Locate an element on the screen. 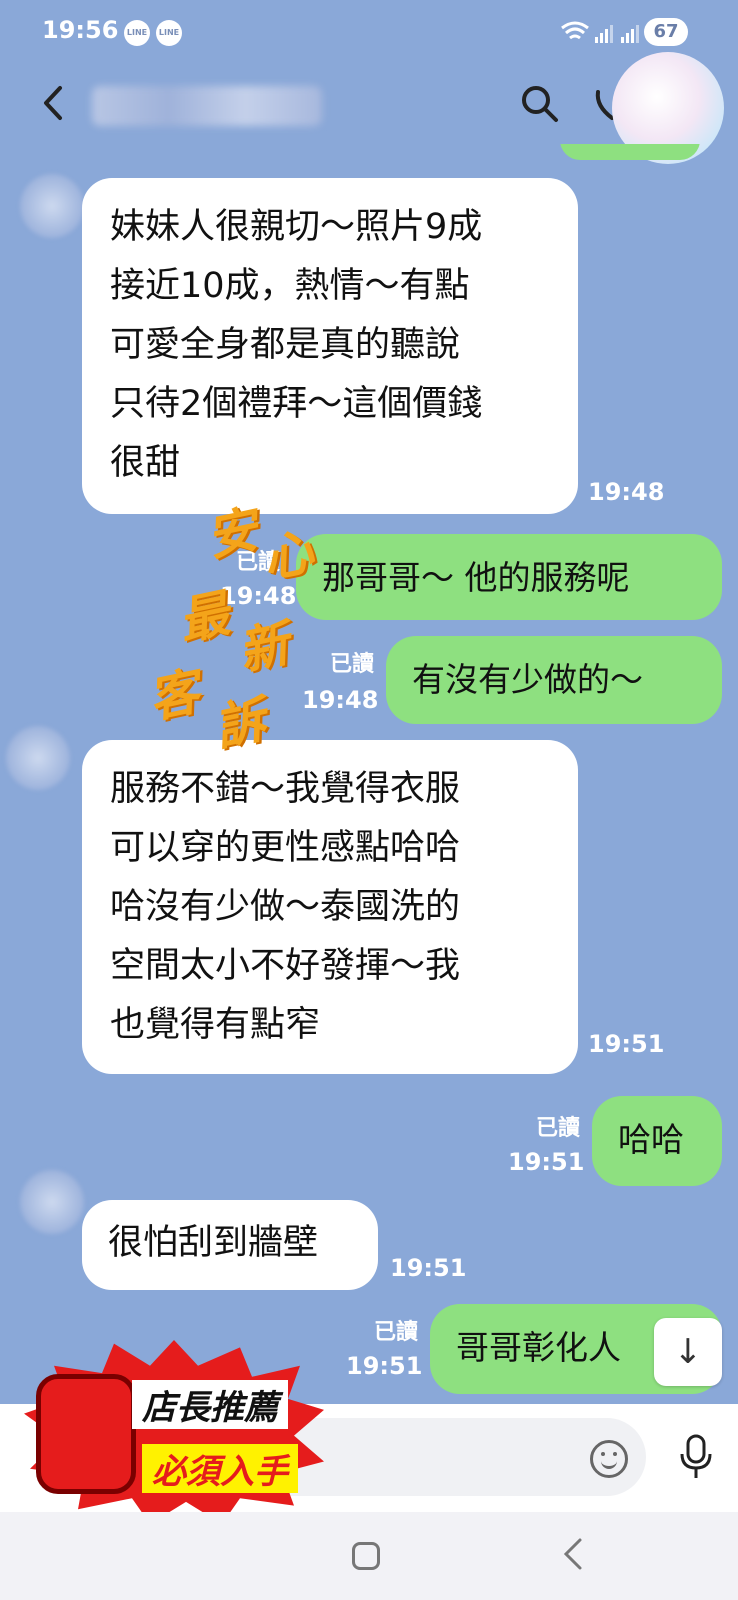 This screenshot has height=1600, width=738. wifi-icon is located at coordinates (575, 30).